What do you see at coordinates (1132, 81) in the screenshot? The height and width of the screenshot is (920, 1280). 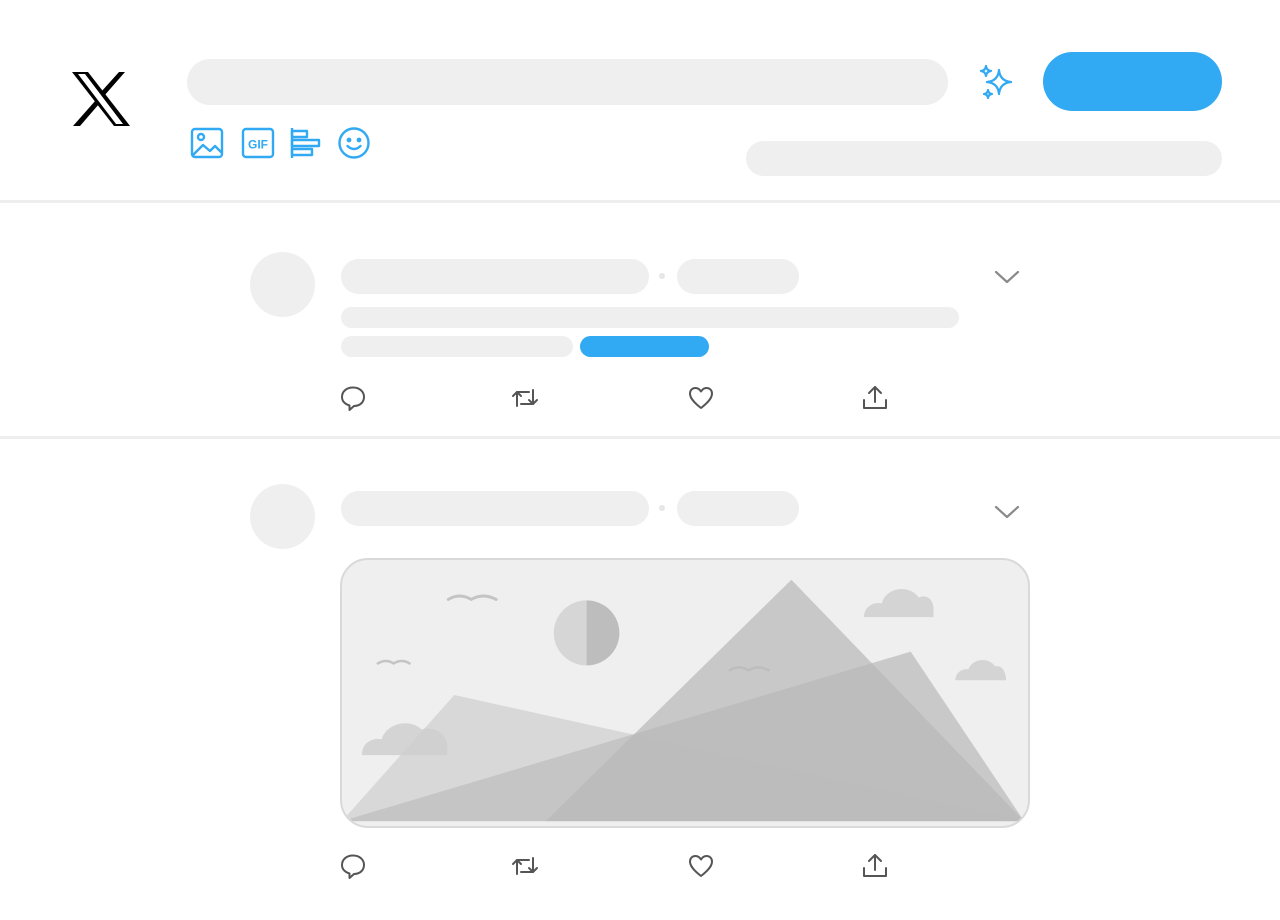 I see `post-button` at bounding box center [1132, 81].